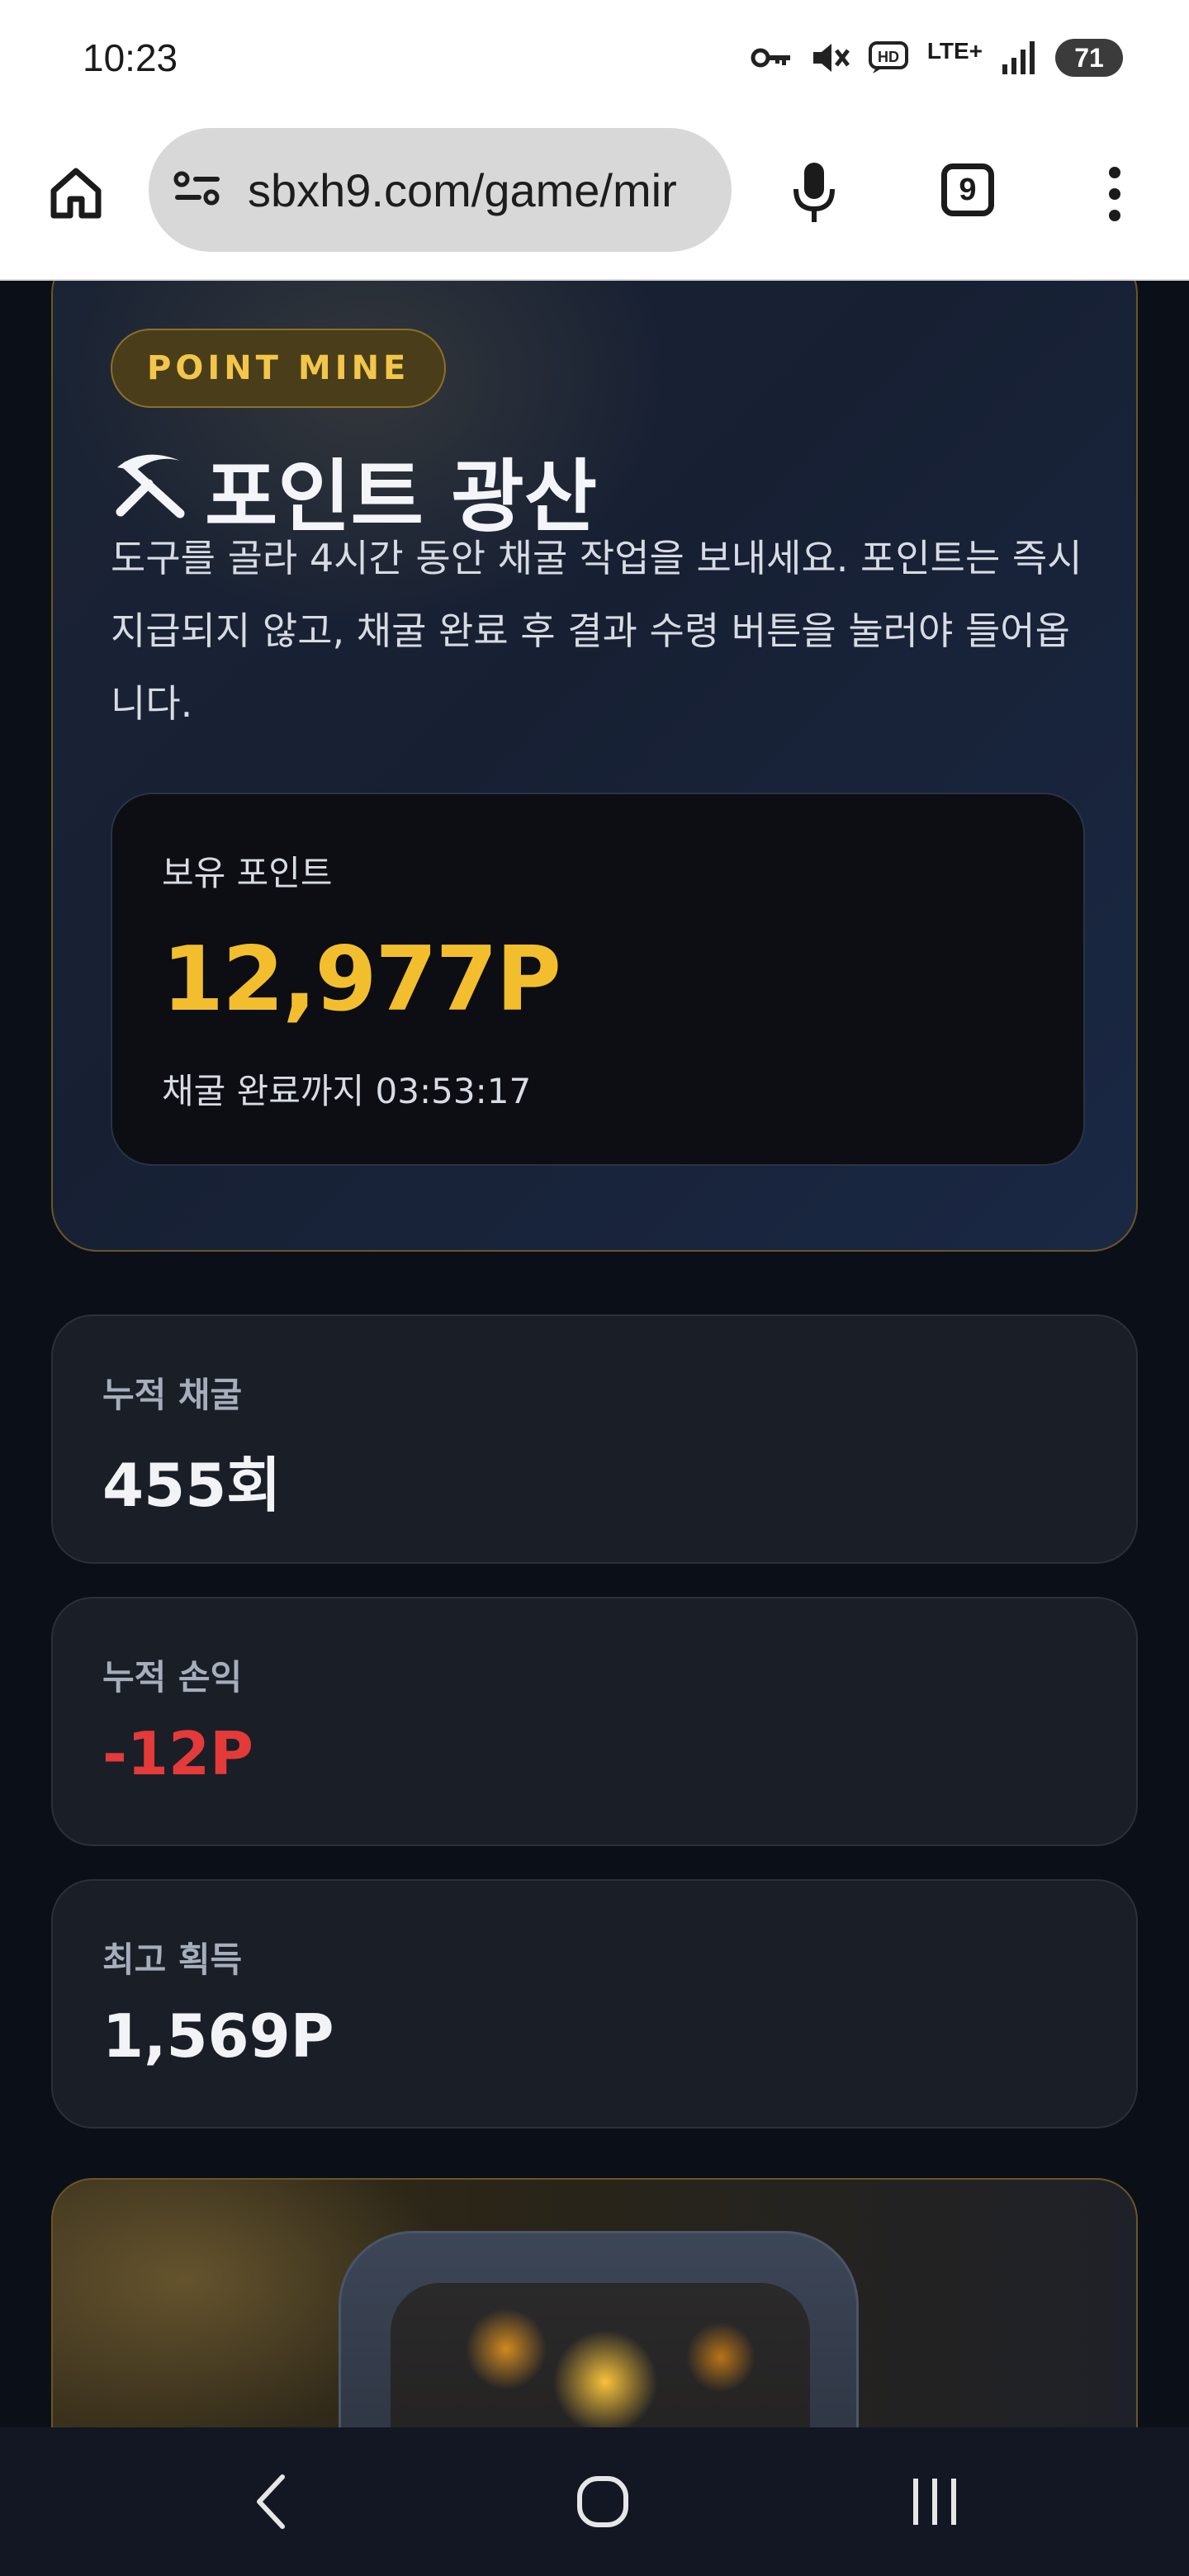 The height and width of the screenshot is (2576, 1189). Describe the element at coordinates (172, 1959) in the screenshot. I see `stat-label: 최고 획득` at that location.